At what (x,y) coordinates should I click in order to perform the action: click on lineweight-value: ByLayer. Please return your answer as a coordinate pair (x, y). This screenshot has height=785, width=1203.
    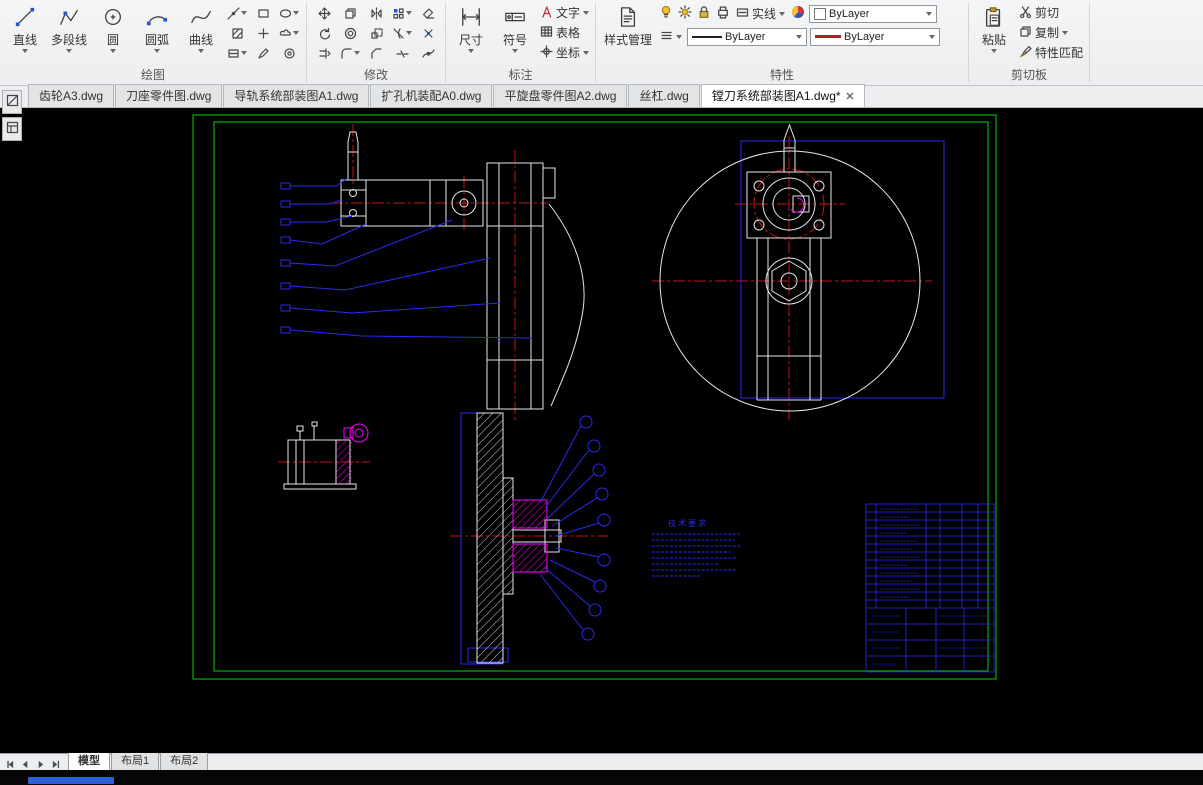
    Looking at the image, I should click on (864, 36).